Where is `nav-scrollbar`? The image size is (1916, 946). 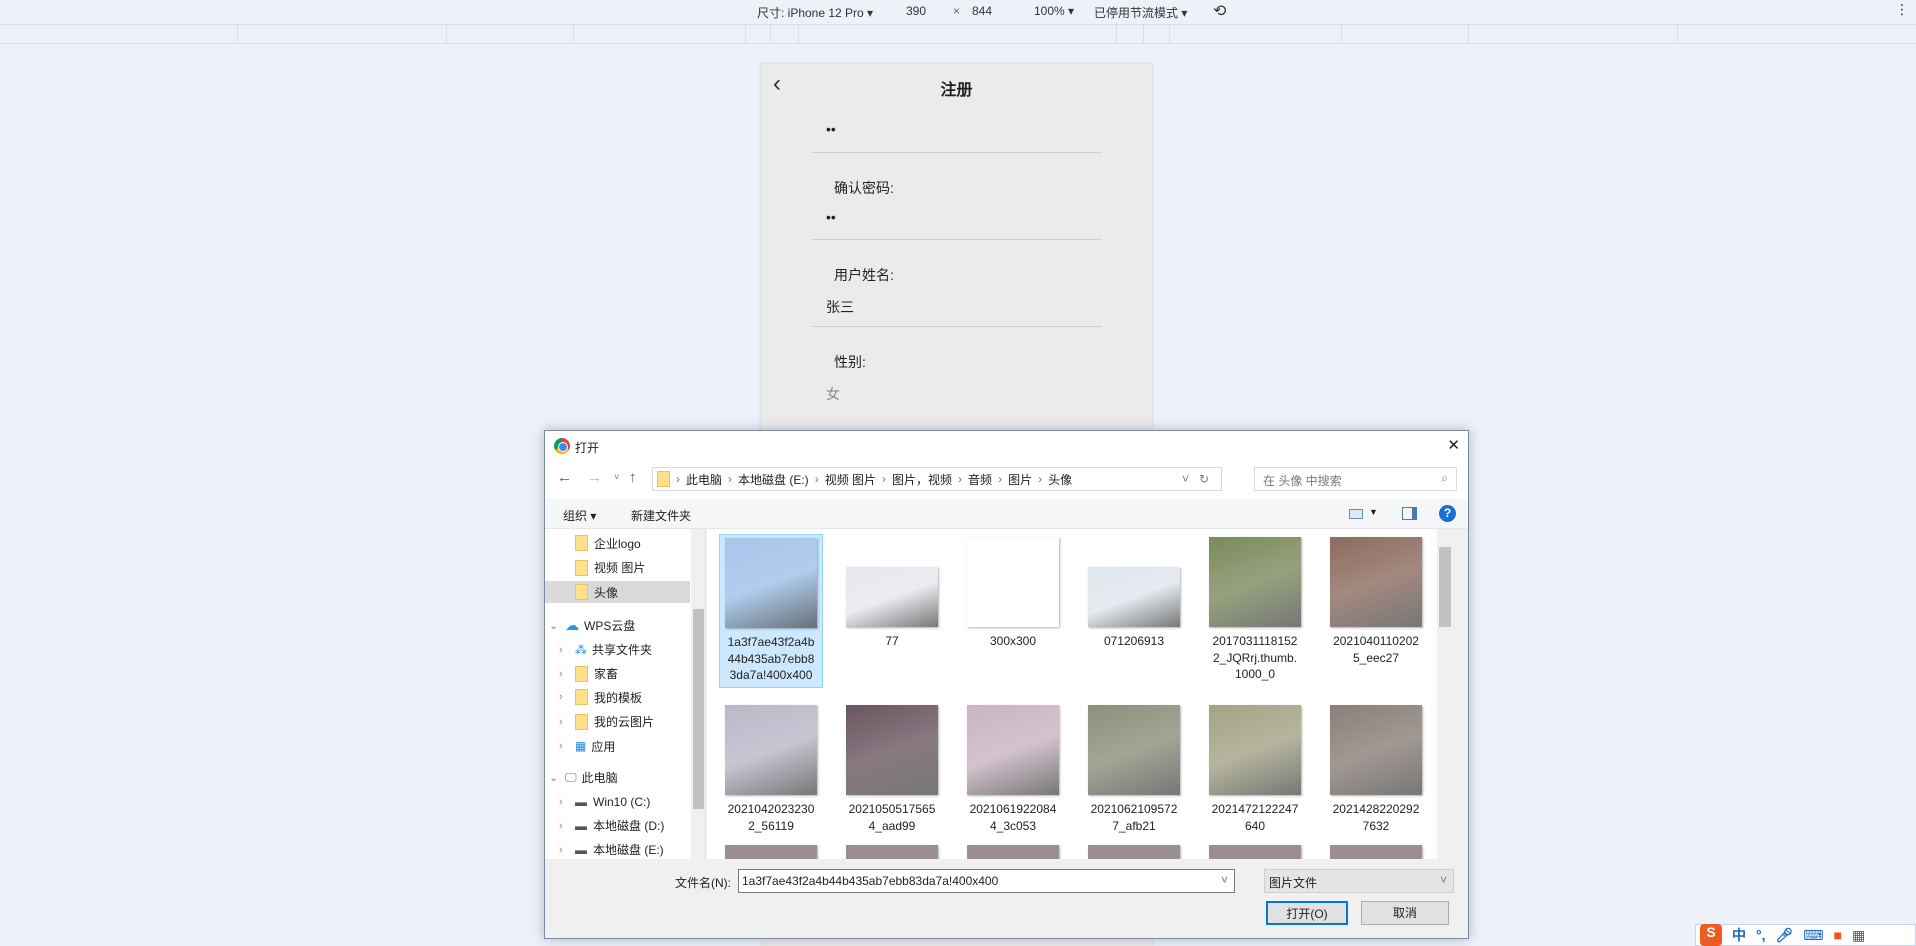
nav-scrollbar is located at coordinates (698, 694).